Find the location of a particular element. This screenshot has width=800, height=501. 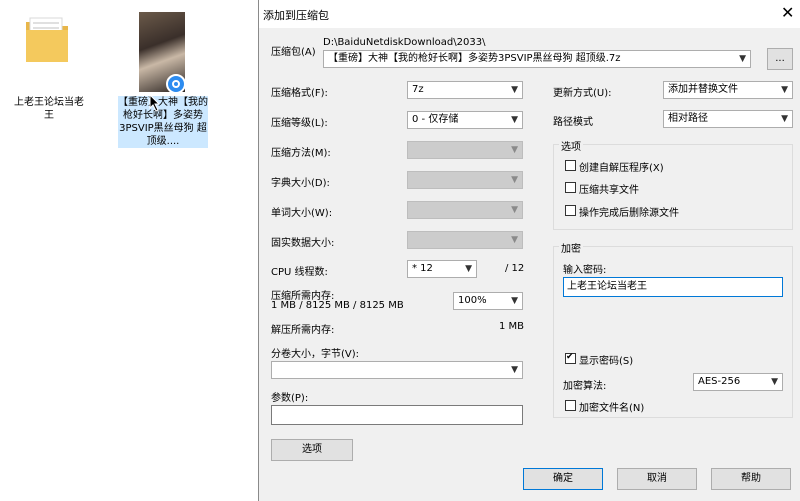

archive-name-combo: 【重磅】大神【我的枪好长啊】多姿势3PSVIP黑丝母狗 超顶级.7z ▼ is located at coordinates (537, 59).